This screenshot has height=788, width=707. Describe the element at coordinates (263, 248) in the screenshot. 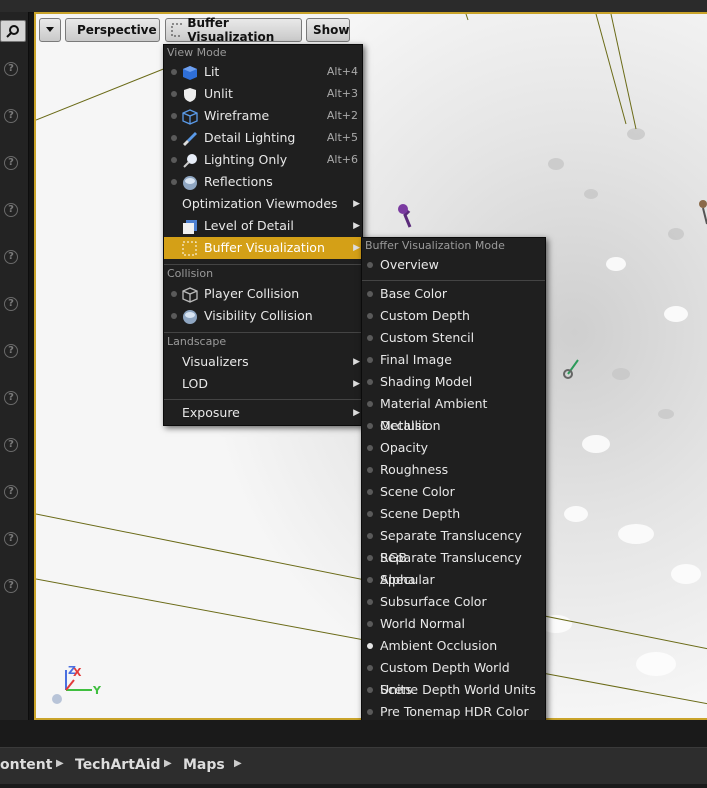

I see `menu-item-buffer-visualization: Buffer Visualization ▶` at that location.